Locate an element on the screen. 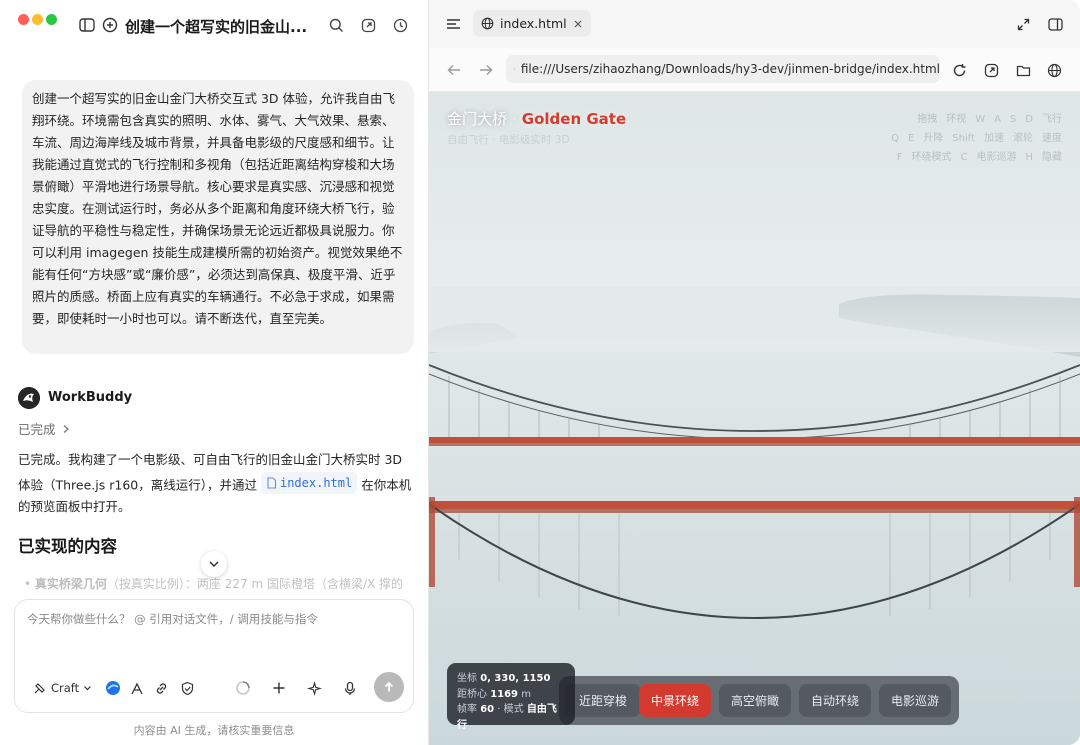 The width and height of the screenshot is (1080, 745). key-hint: 加速 is located at coordinates (994, 138).